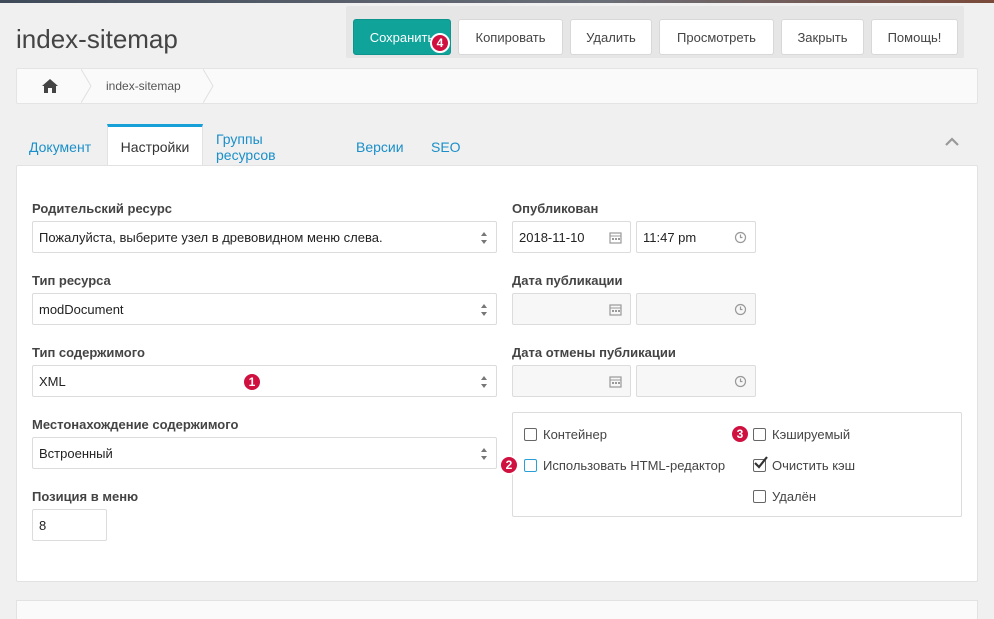 This screenshot has width=994, height=619. I want to click on unpub-date-label: Дата отмены публикации, so click(594, 352).